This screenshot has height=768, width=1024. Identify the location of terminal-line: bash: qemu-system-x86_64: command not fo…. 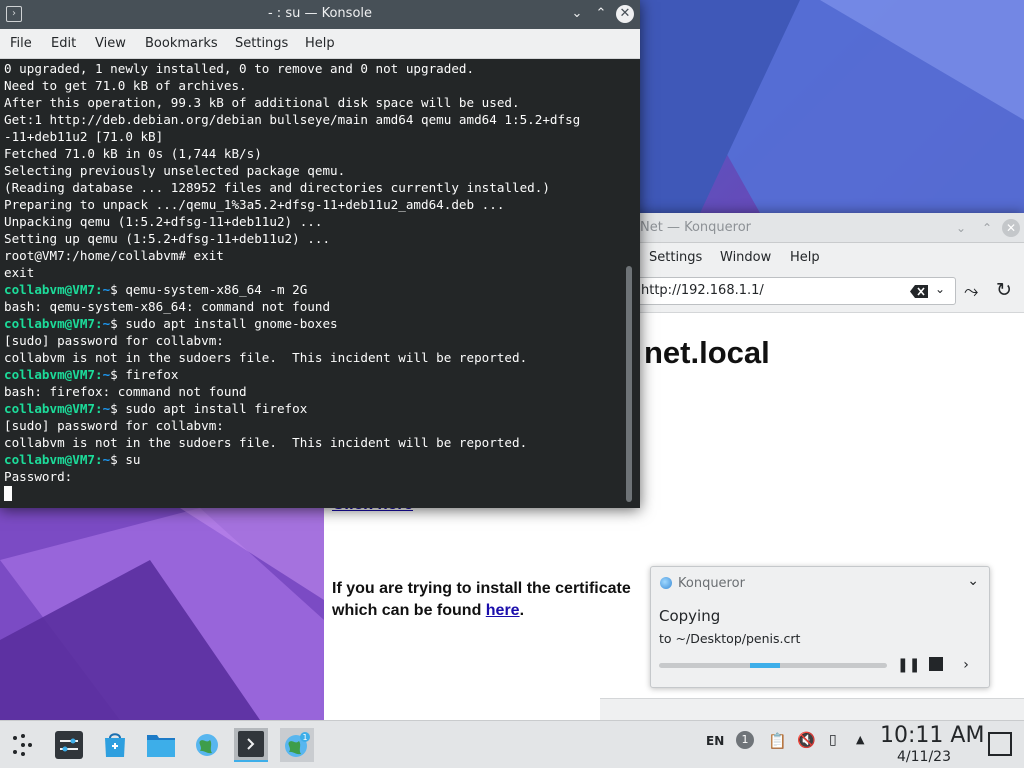
(314, 306).